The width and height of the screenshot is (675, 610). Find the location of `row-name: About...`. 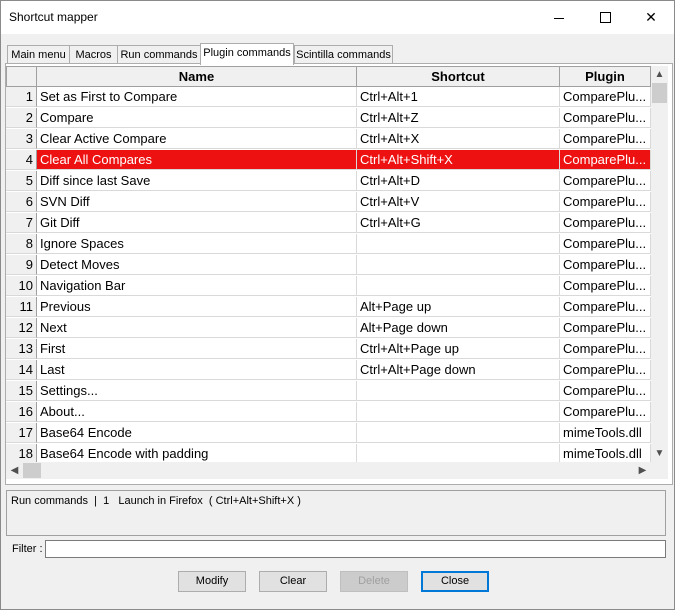

row-name: About... is located at coordinates (197, 412).